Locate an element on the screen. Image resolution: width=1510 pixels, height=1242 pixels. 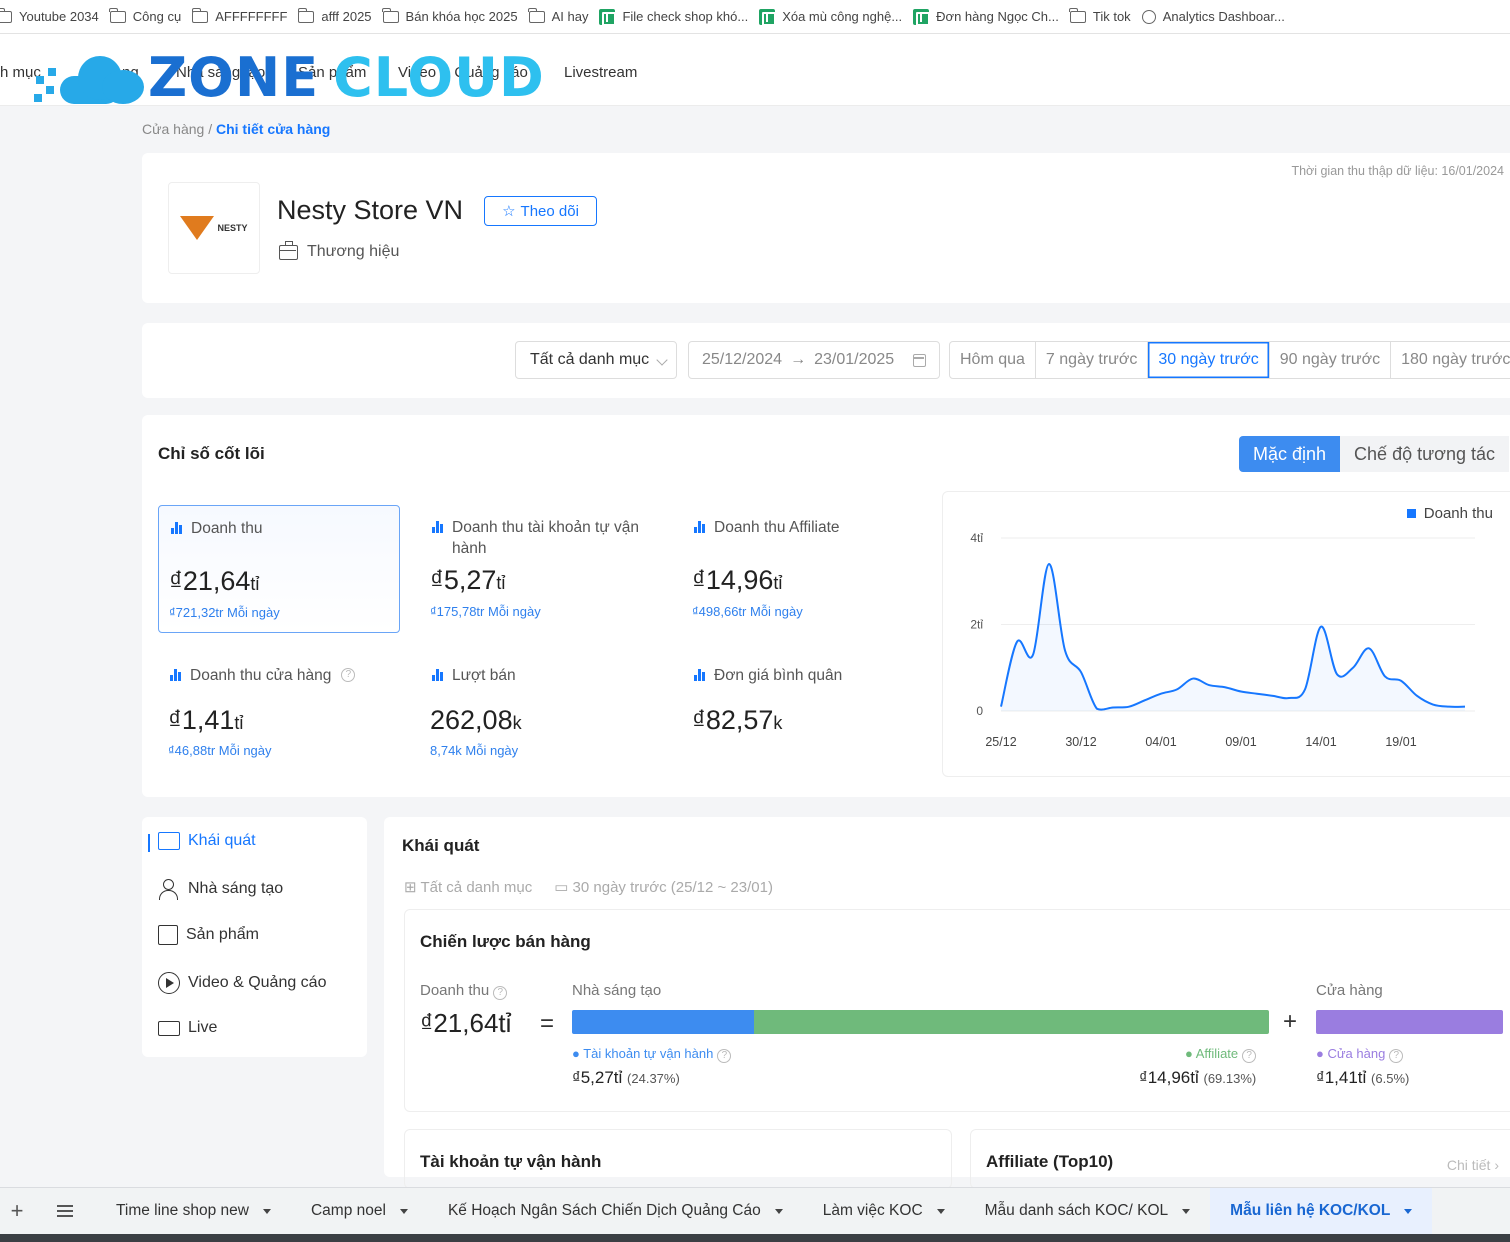
sheet-tab-koc-contact: Mẫu liên hệ KOC/KOL is located at coordinates (1321, 1211).